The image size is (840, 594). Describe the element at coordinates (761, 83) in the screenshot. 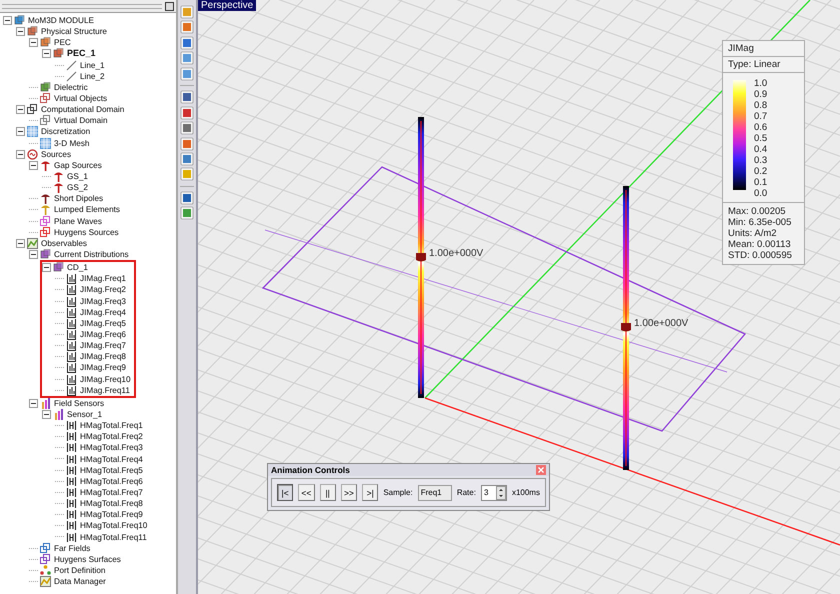

I see `tick-label: 1.0` at that location.